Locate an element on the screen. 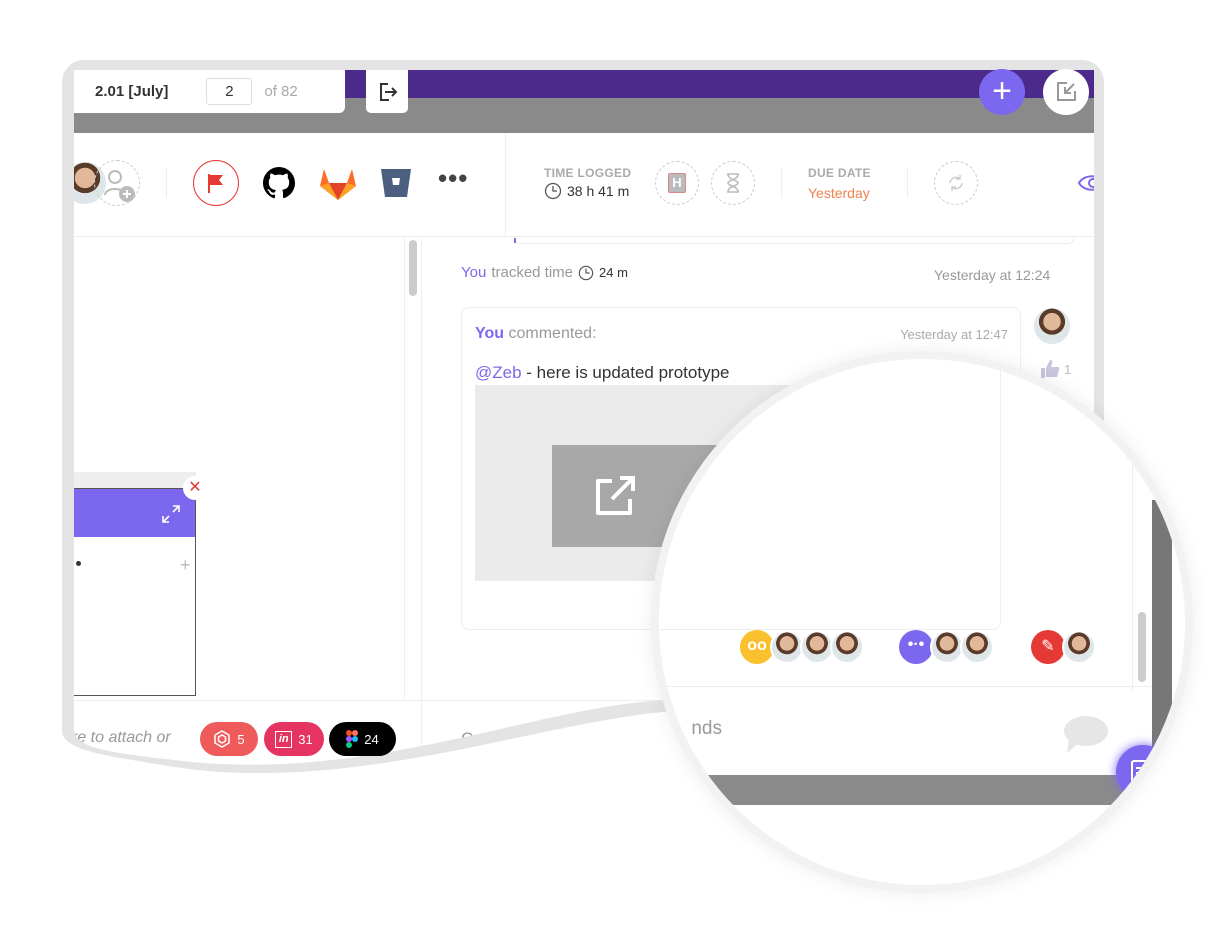  minimize-icon is located at coordinates (1066, 91).